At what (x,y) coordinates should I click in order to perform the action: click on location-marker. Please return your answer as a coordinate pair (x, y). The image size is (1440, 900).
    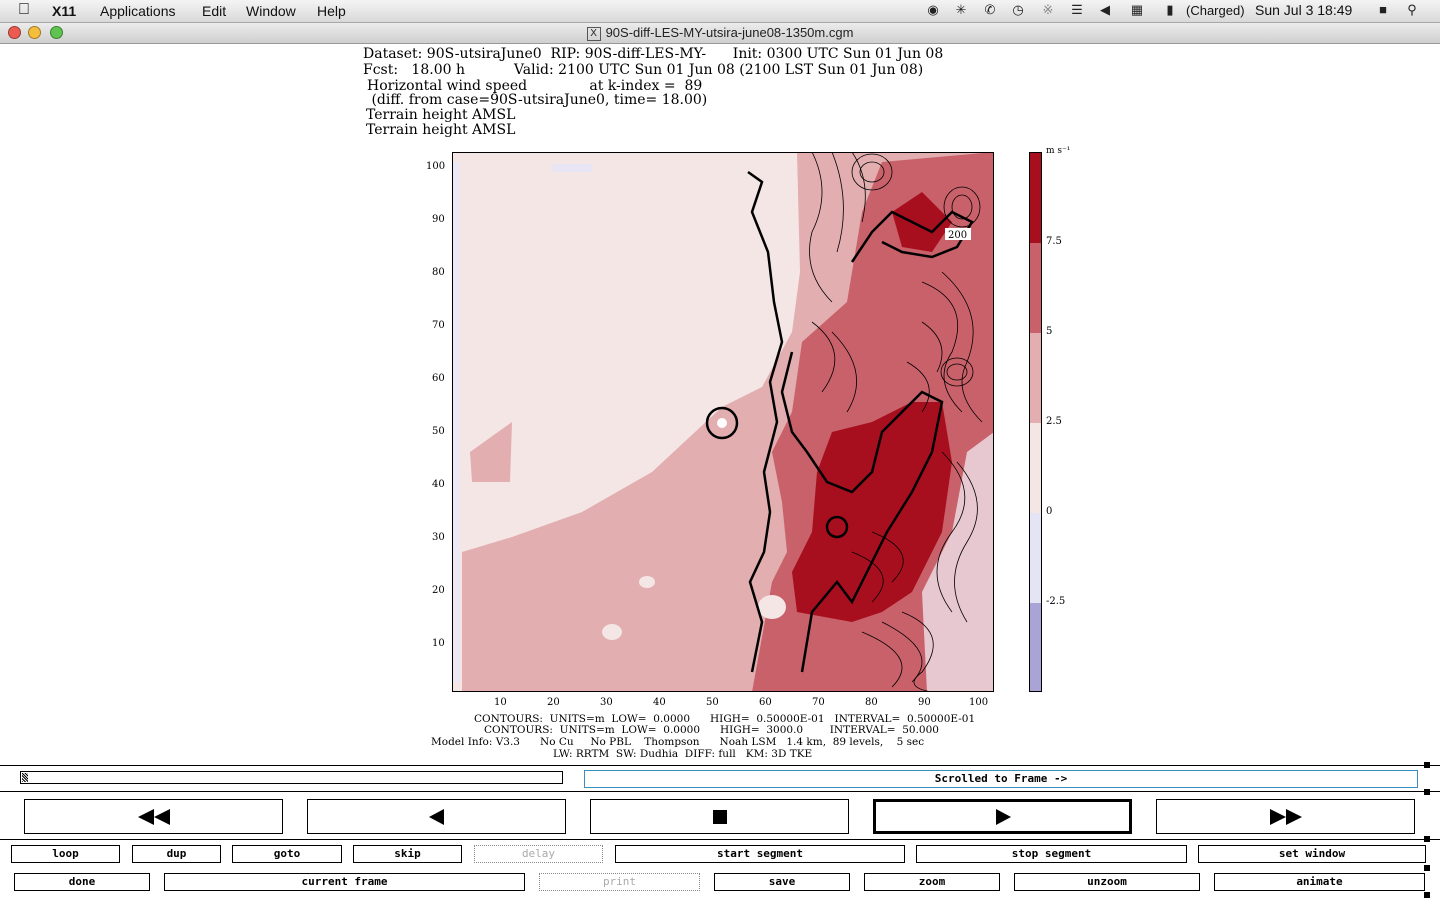
    Looking at the image, I should click on (722, 423).